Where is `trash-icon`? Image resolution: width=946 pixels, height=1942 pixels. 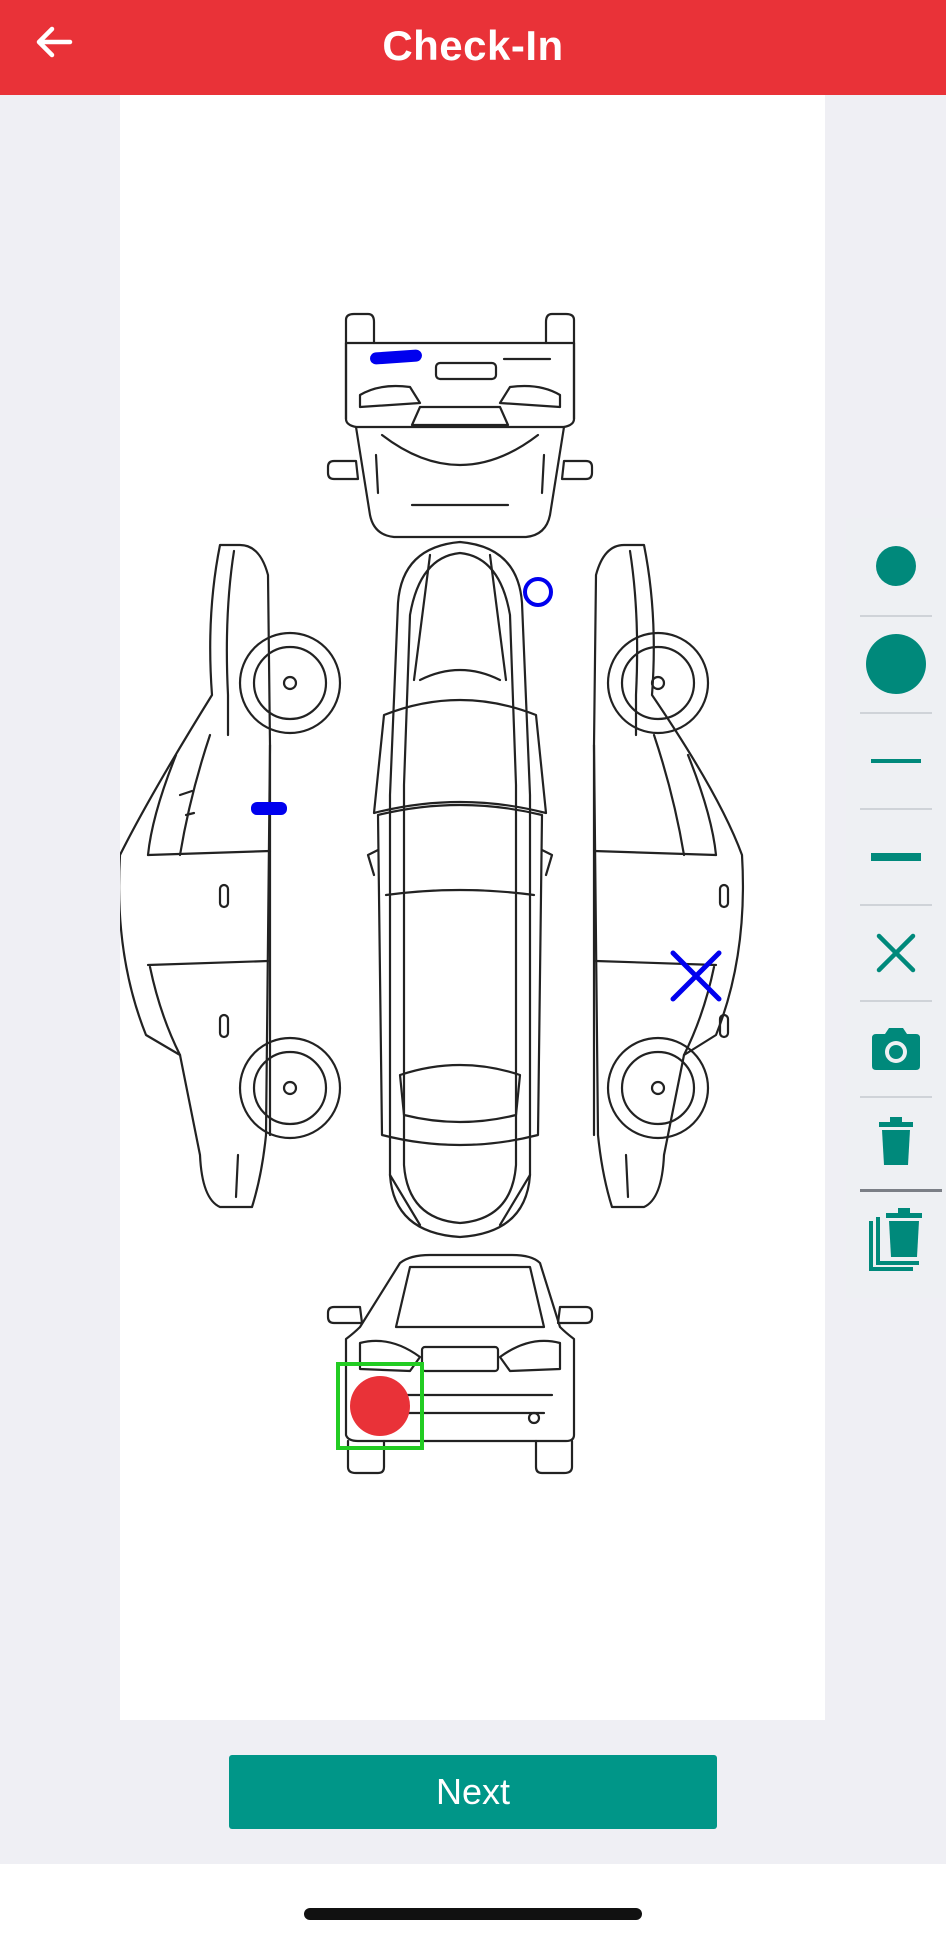 trash-icon is located at coordinates (896, 1141).